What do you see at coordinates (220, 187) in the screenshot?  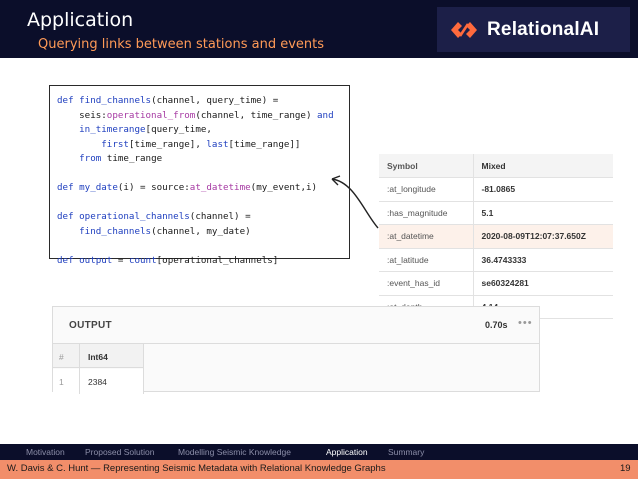 I see `code-token: at_datetime` at bounding box center [220, 187].